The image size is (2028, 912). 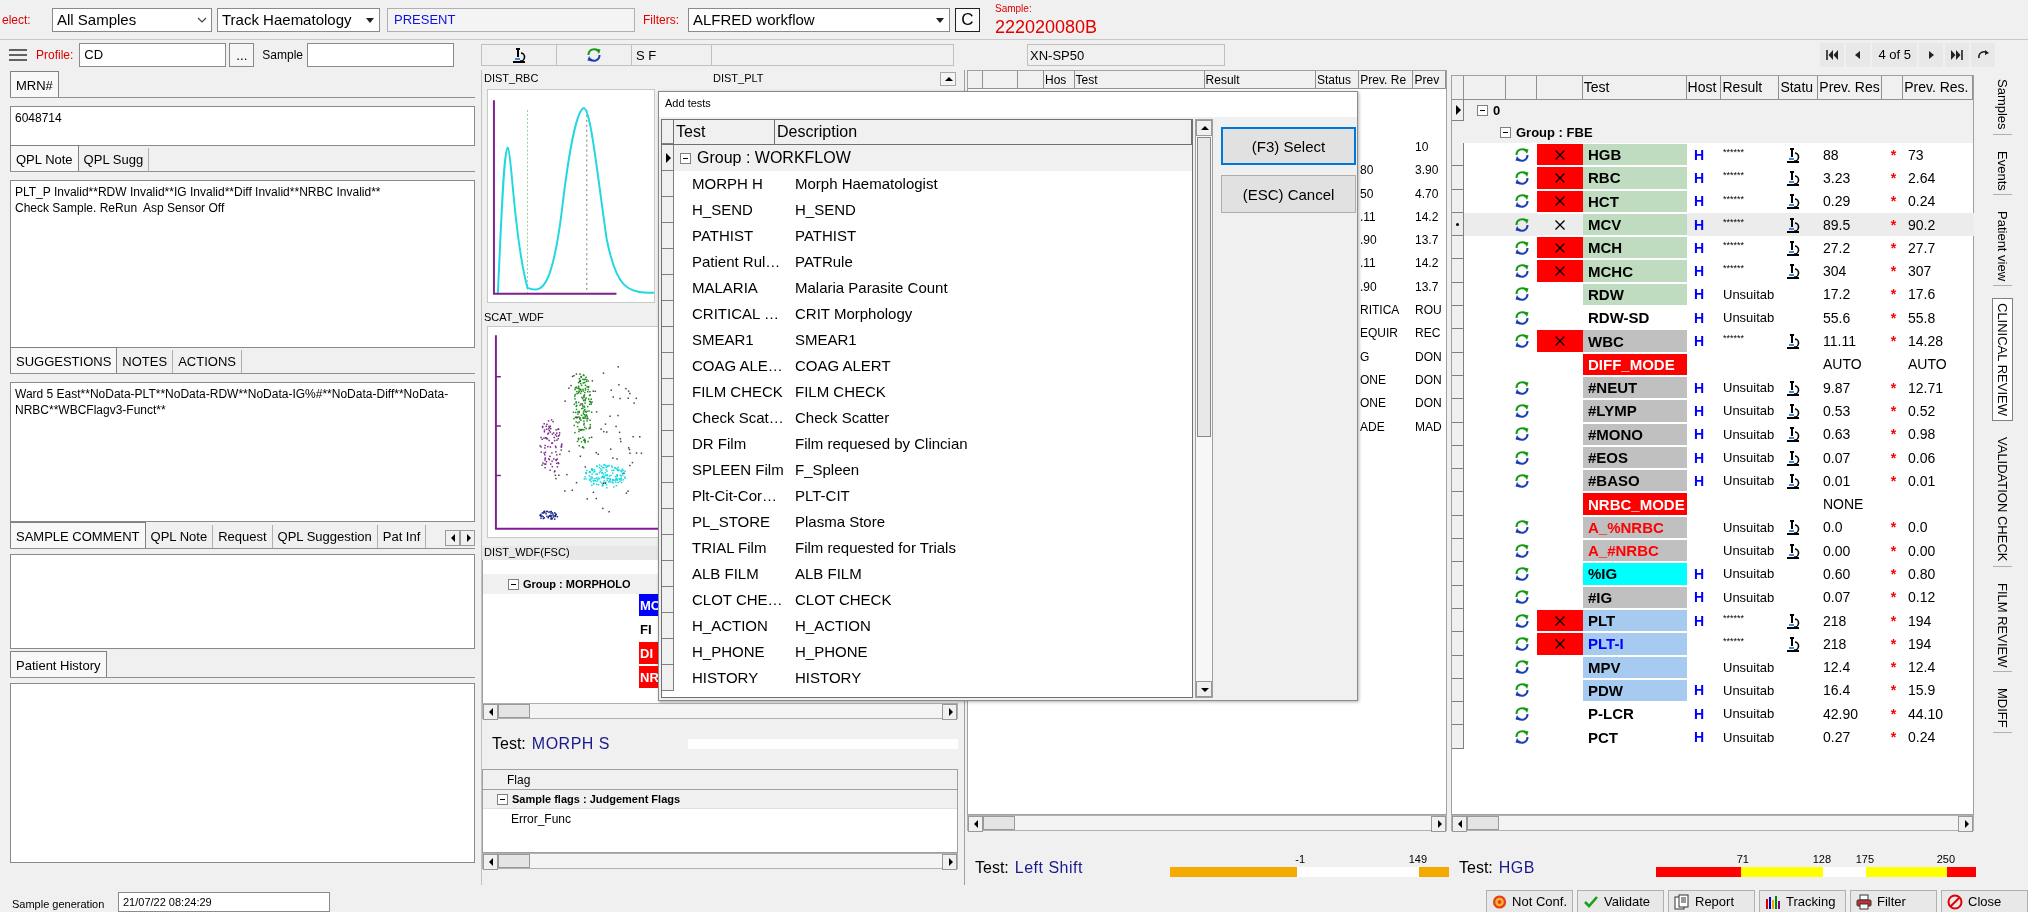 What do you see at coordinates (1712, 644) in the screenshot?
I see `result-row: PLT-I ****** 218 * 194` at bounding box center [1712, 644].